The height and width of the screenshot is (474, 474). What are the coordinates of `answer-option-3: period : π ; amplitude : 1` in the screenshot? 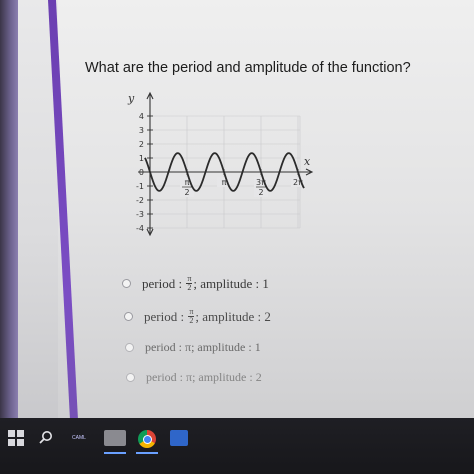 It's located at (193, 347).